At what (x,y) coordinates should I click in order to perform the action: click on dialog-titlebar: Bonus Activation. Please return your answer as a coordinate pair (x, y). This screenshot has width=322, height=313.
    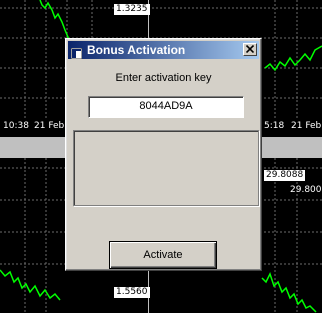
    Looking at the image, I should click on (163, 50).